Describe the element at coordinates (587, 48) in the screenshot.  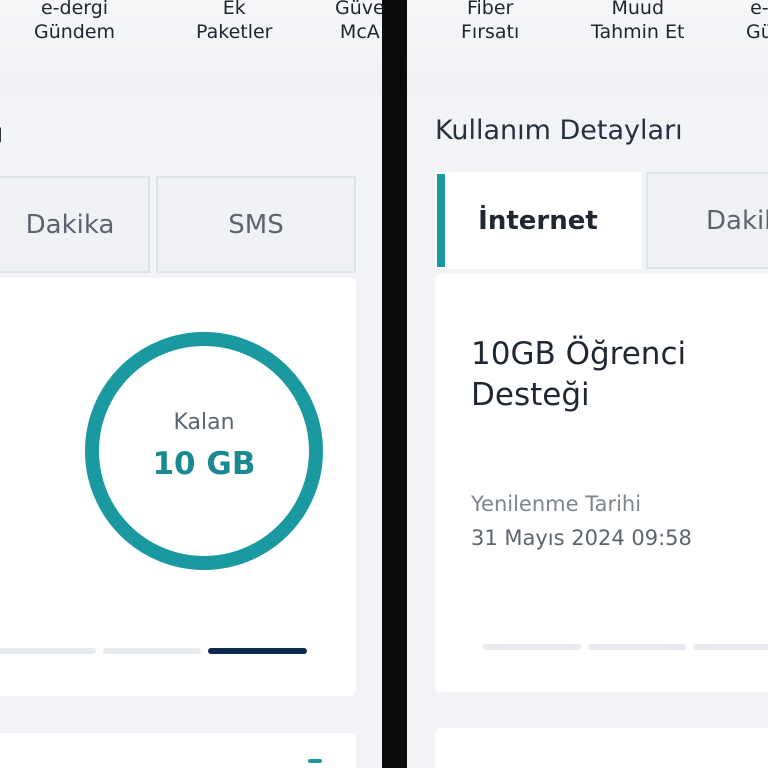
I see `top-nav: Fiber Fırsatı Muud Tahmin Et e- Gü` at that location.